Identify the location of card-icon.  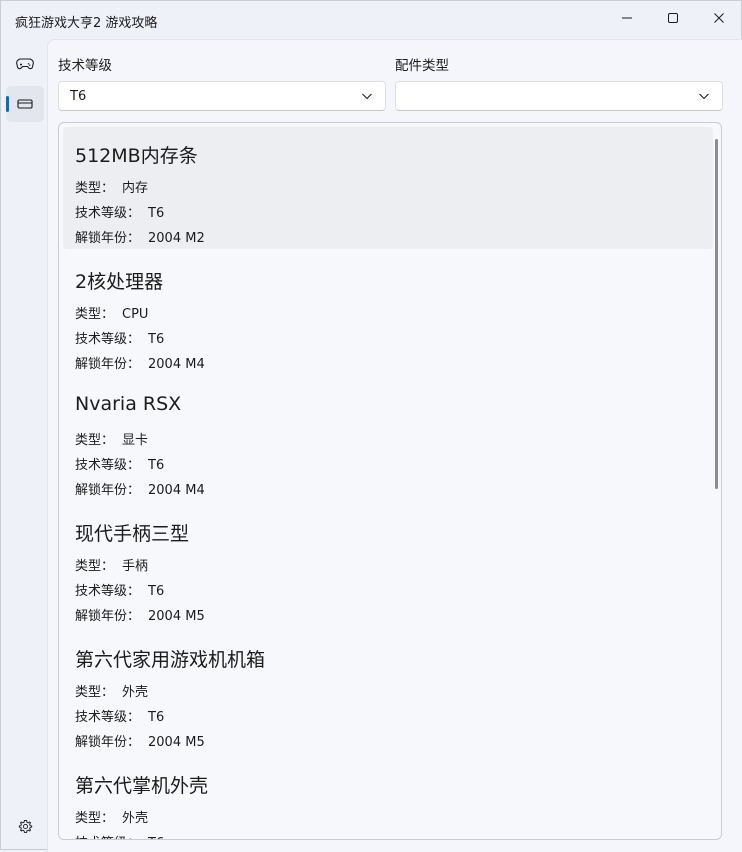
(25, 104).